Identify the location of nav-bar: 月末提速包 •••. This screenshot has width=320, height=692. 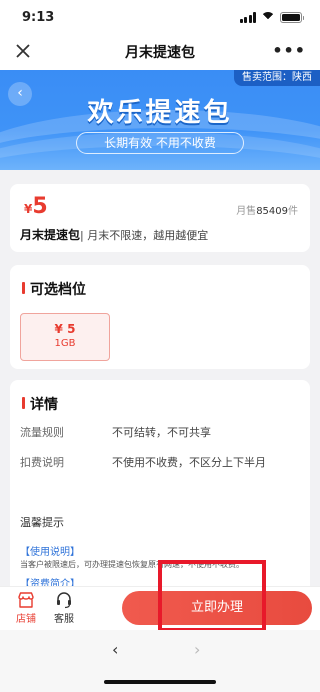
(160, 52).